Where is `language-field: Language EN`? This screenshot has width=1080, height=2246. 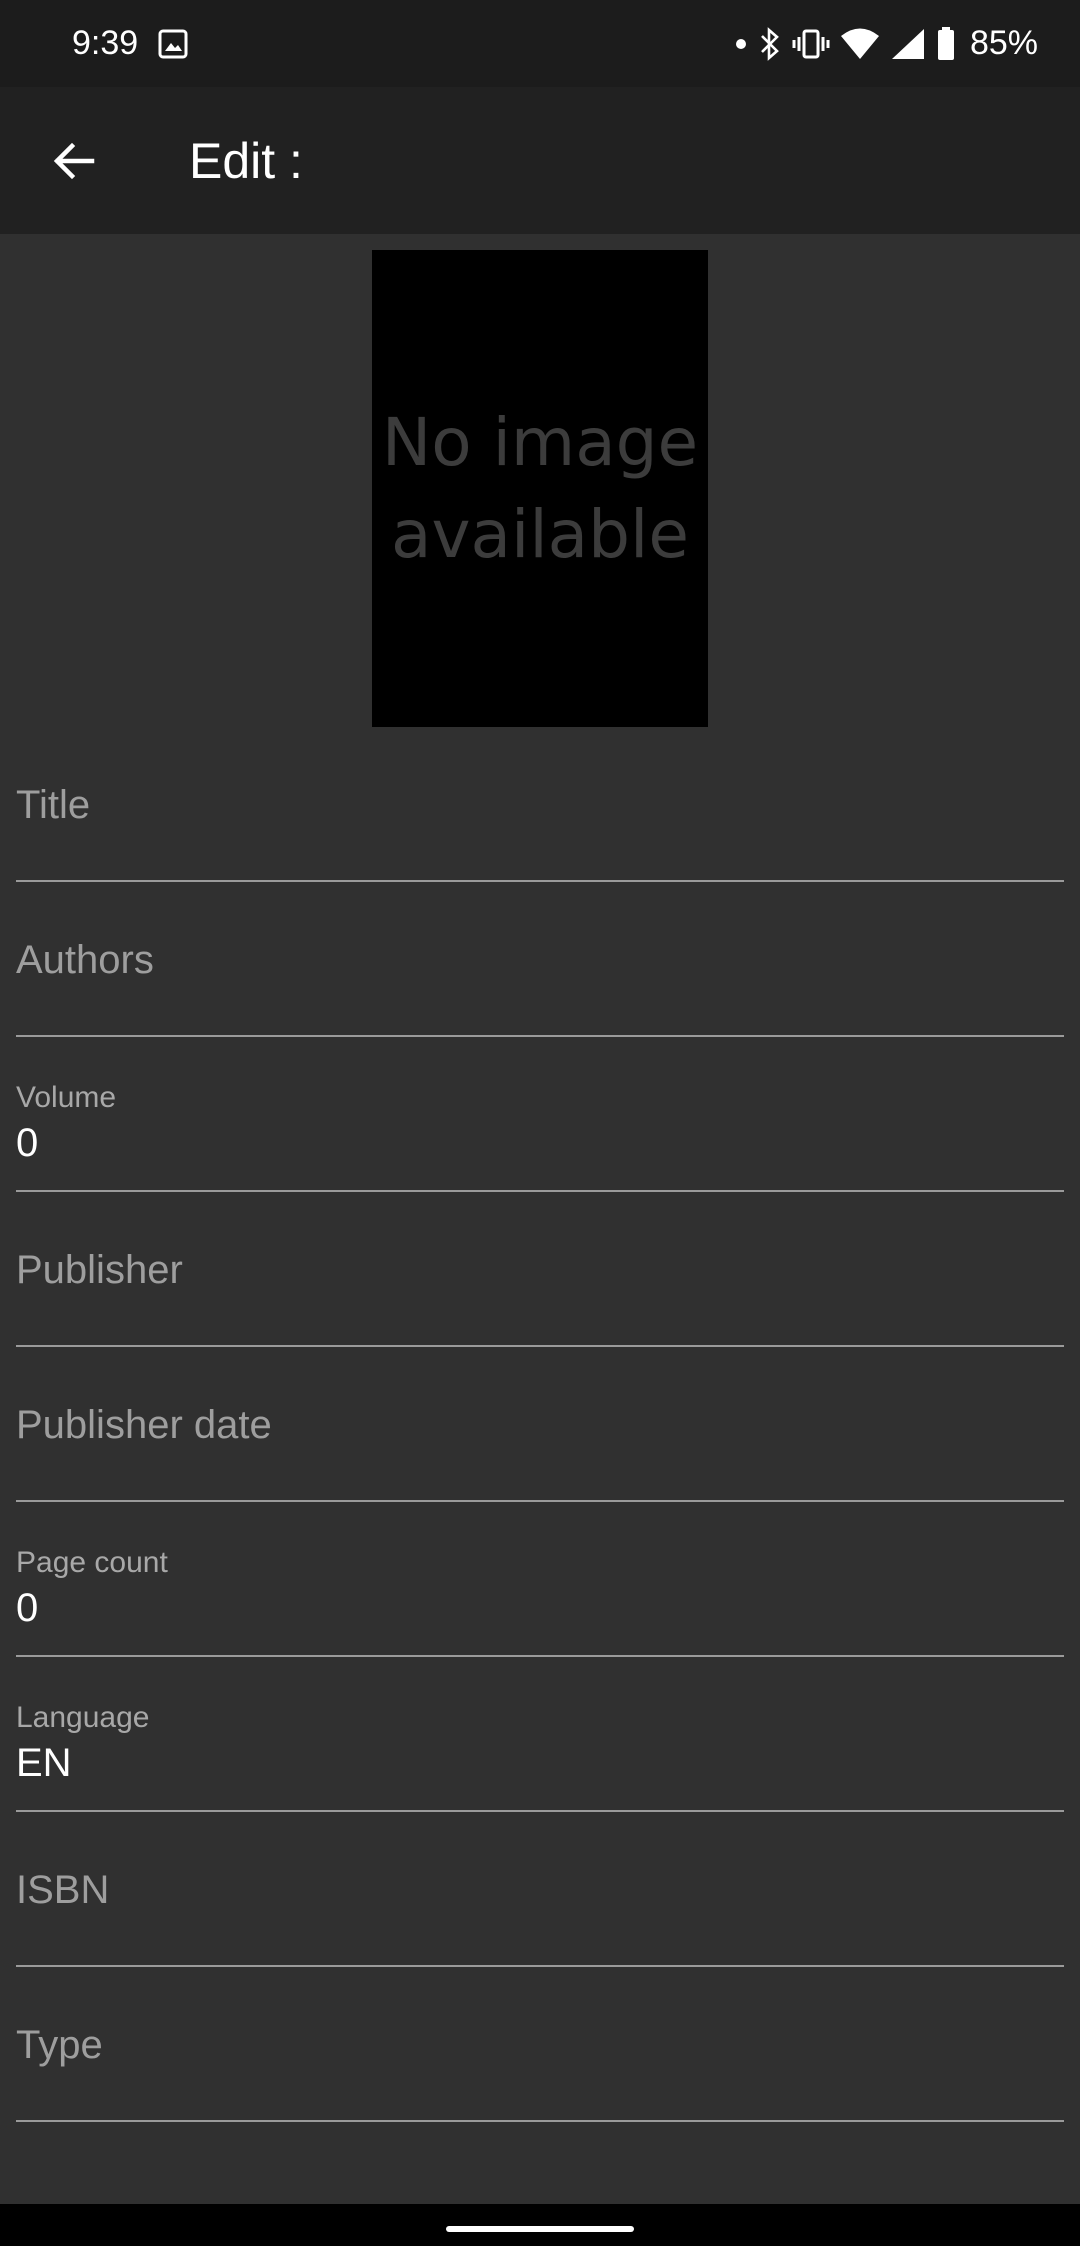 language-field: Language EN is located at coordinates (540, 1734).